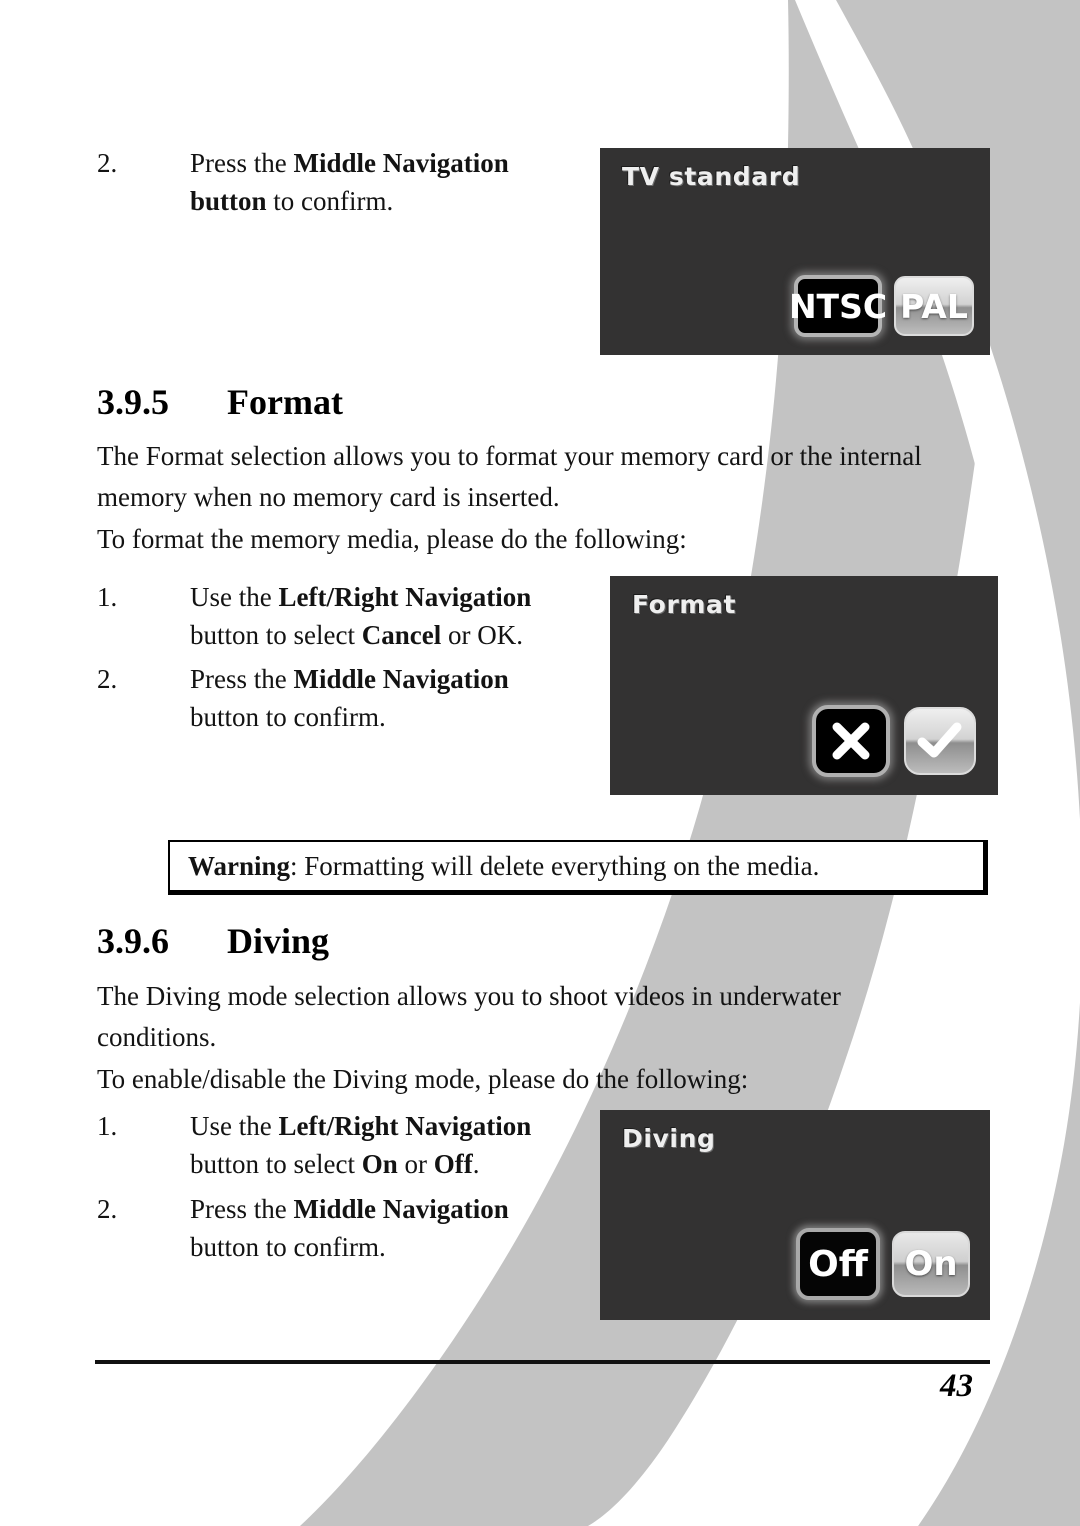  I want to click on pal-option: PAL, so click(934, 306).